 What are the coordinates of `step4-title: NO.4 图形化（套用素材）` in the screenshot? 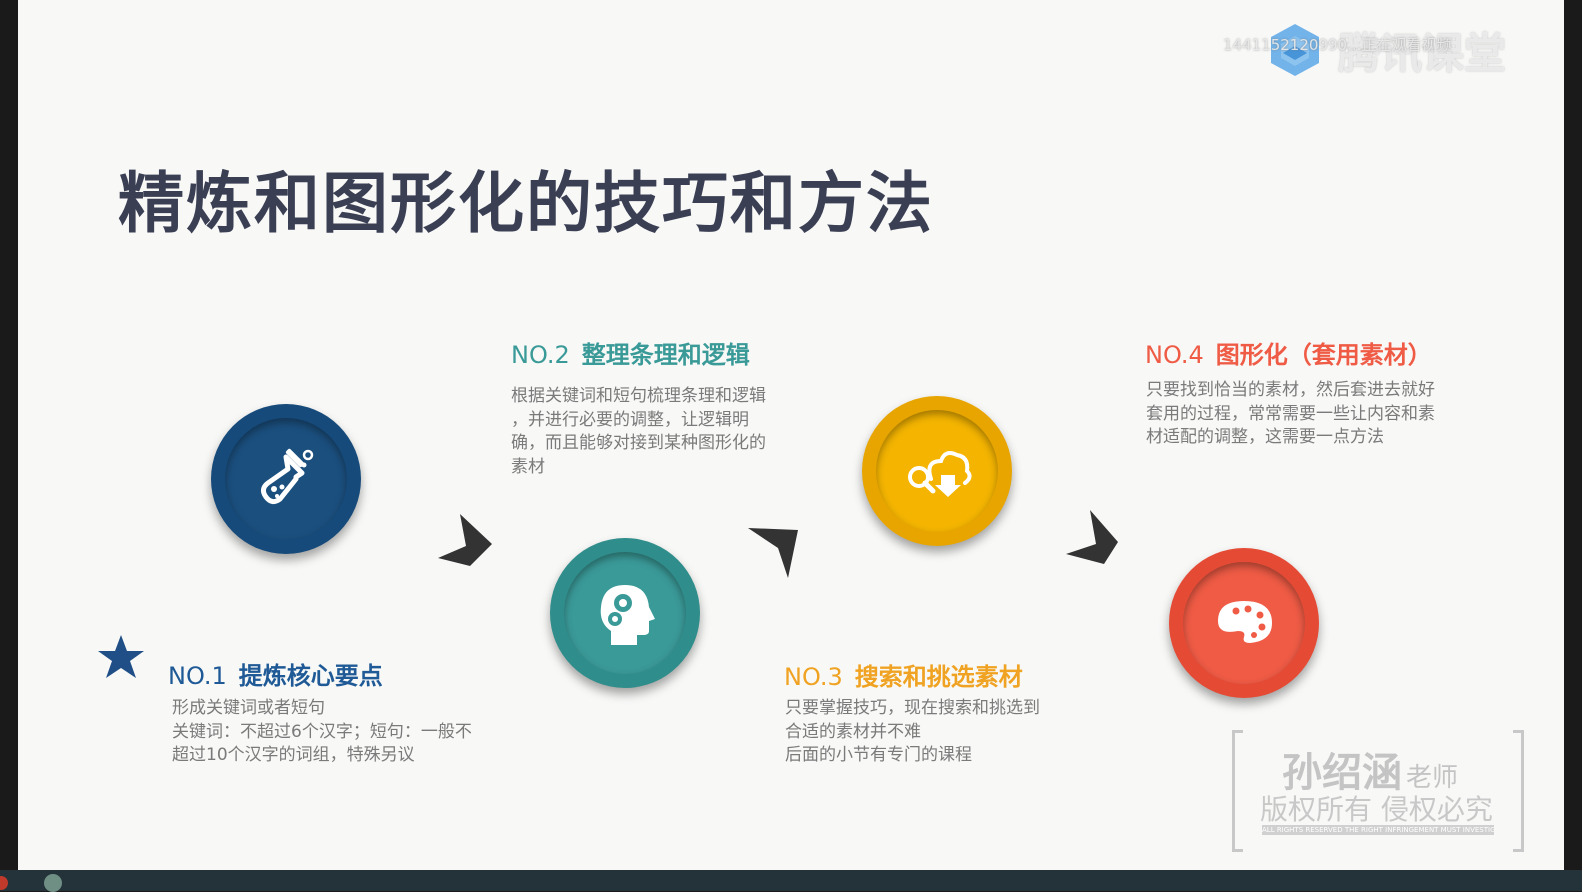 It's located at (1288, 352).